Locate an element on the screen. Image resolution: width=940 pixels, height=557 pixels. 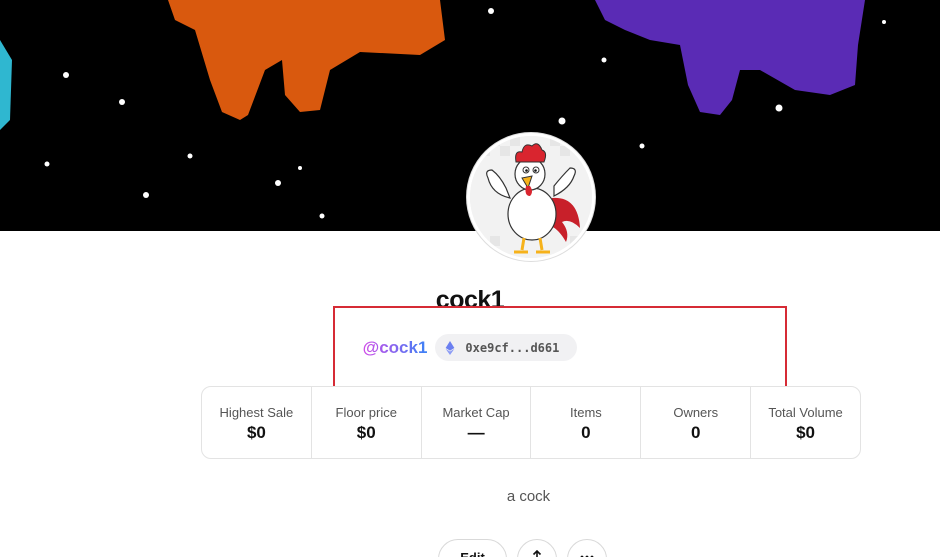
stat-label: Floor price is located at coordinates (366, 412).